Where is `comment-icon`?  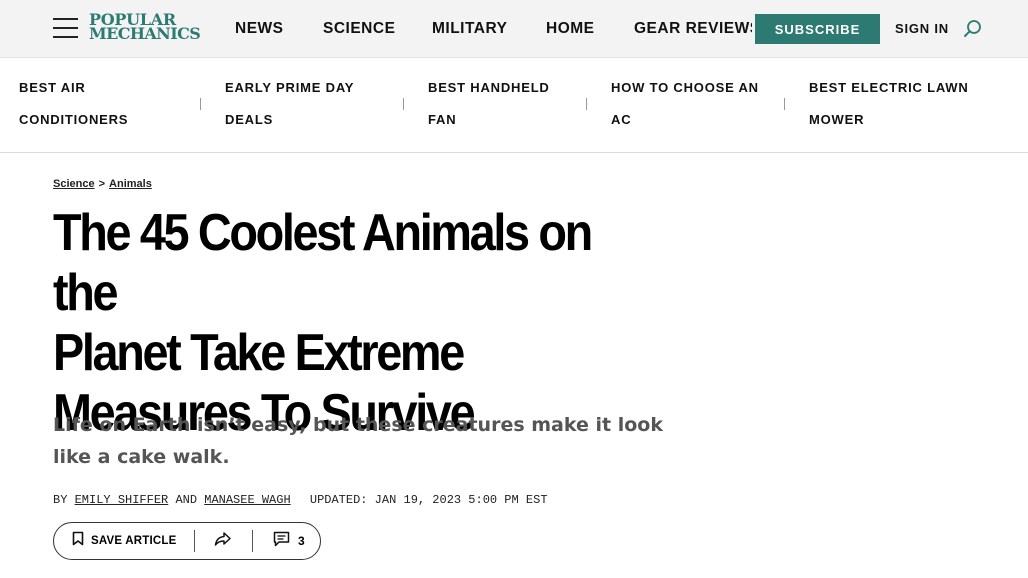
comment-icon is located at coordinates (281, 541).